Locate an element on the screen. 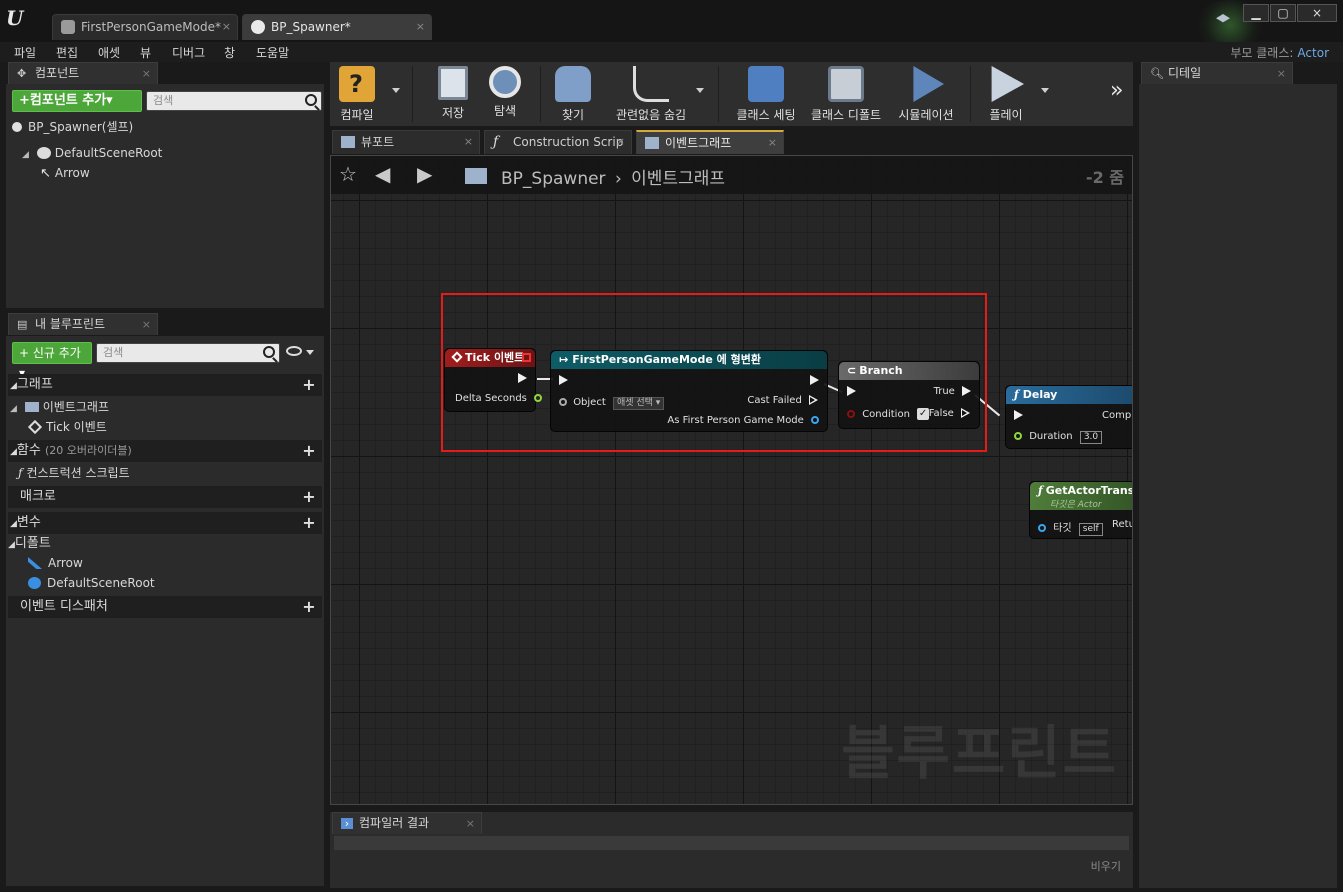 This screenshot has width=1343, height=892. details-magnifier-icon: 🔍︎ is located at coordinates (1157, 73).